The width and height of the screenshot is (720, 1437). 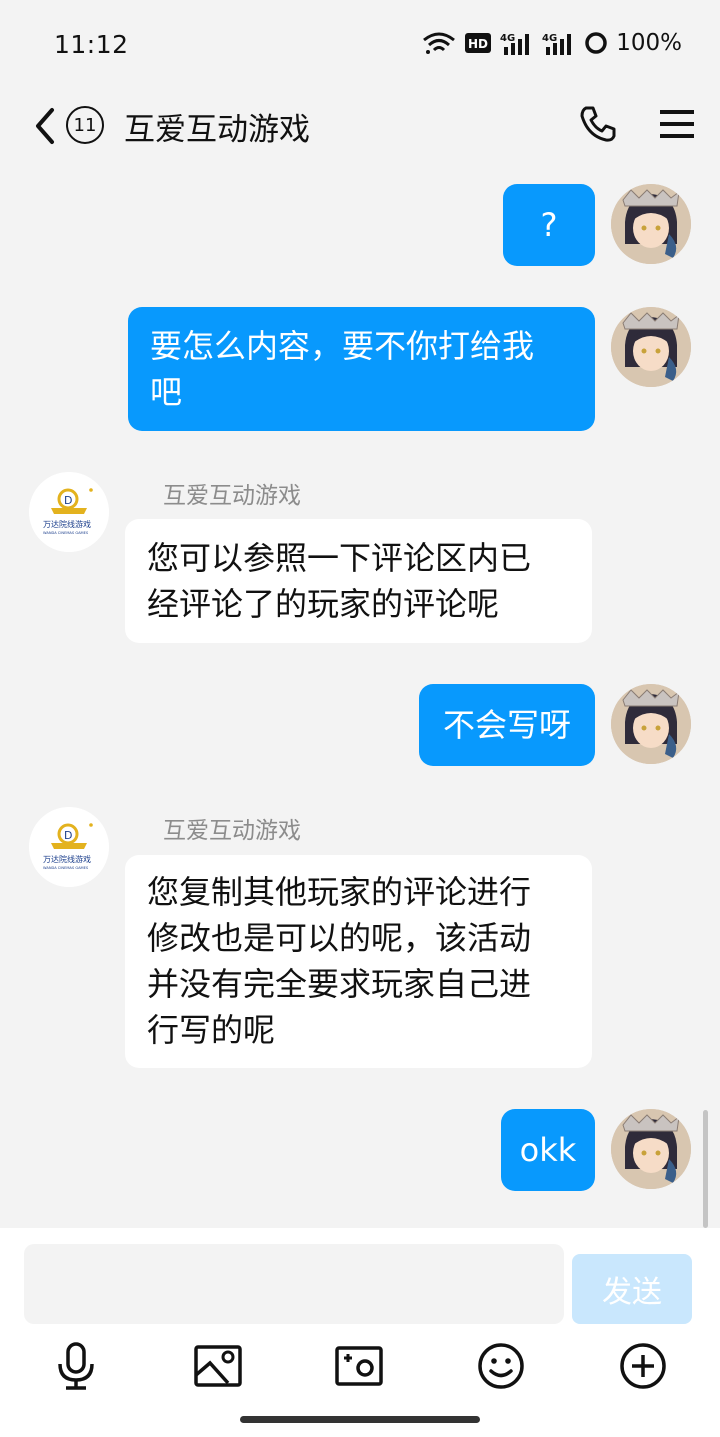 I want to click on home-indicator, so click(x=360, y=1419).